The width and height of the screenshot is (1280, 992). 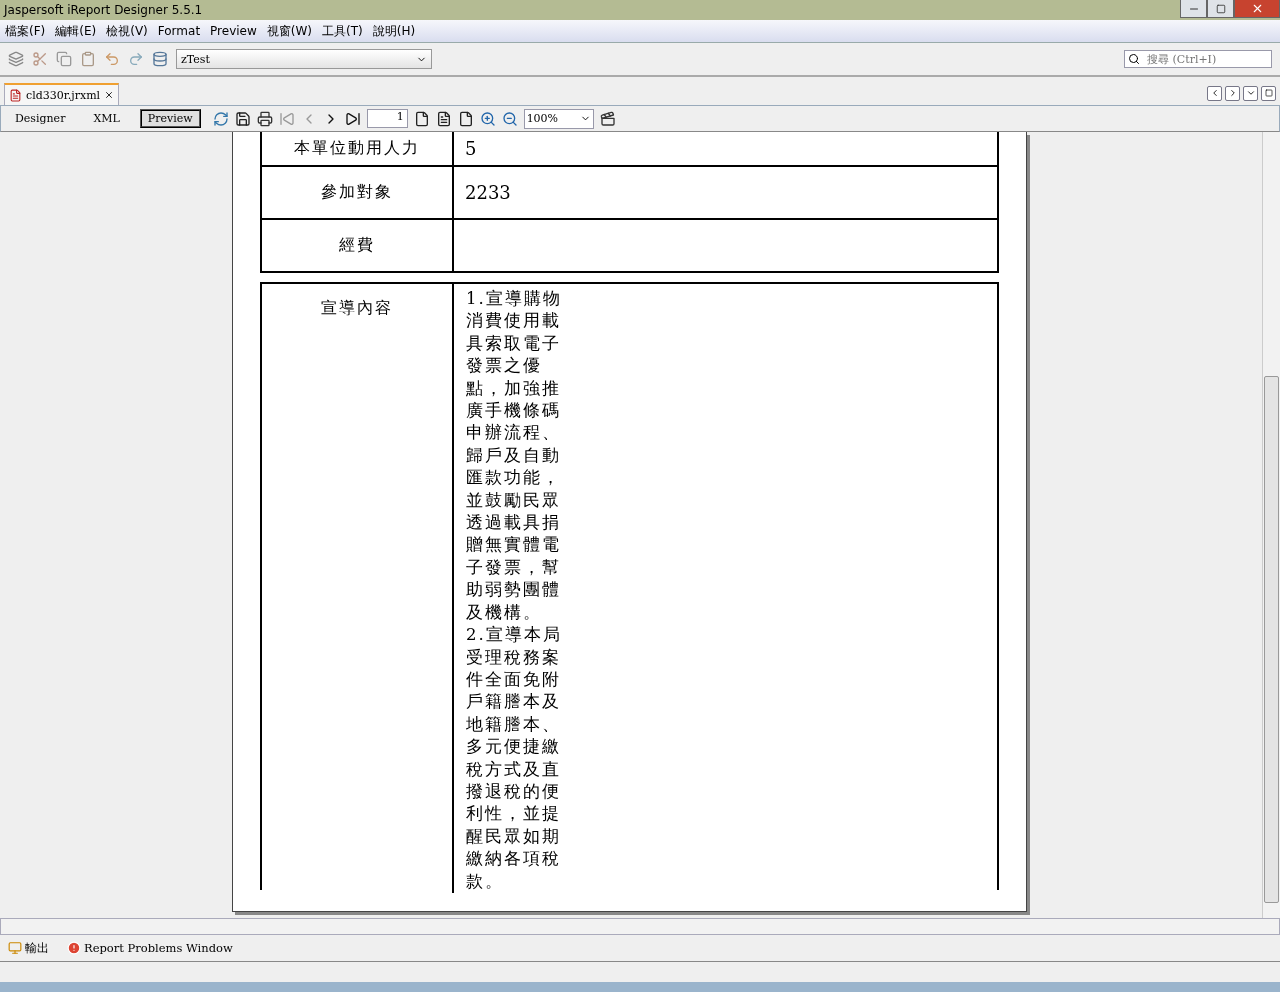 I want to click on refresh-icon, so click(x=220, y=118).